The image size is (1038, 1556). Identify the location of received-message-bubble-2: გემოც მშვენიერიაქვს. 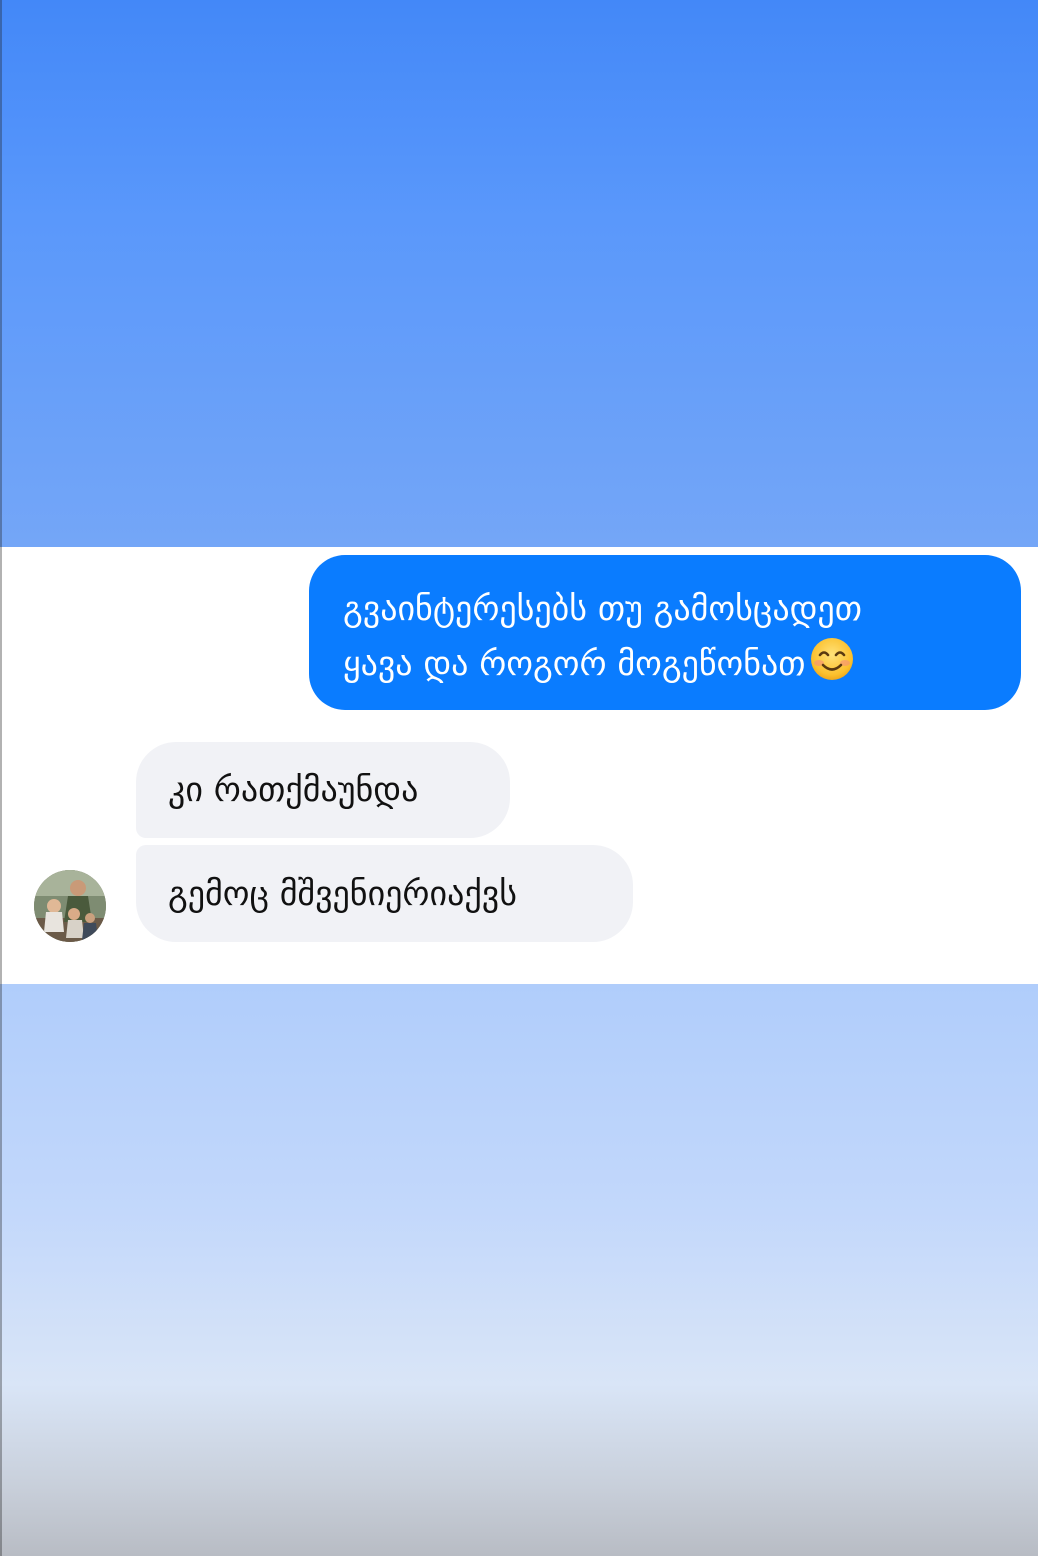
(384, 893).